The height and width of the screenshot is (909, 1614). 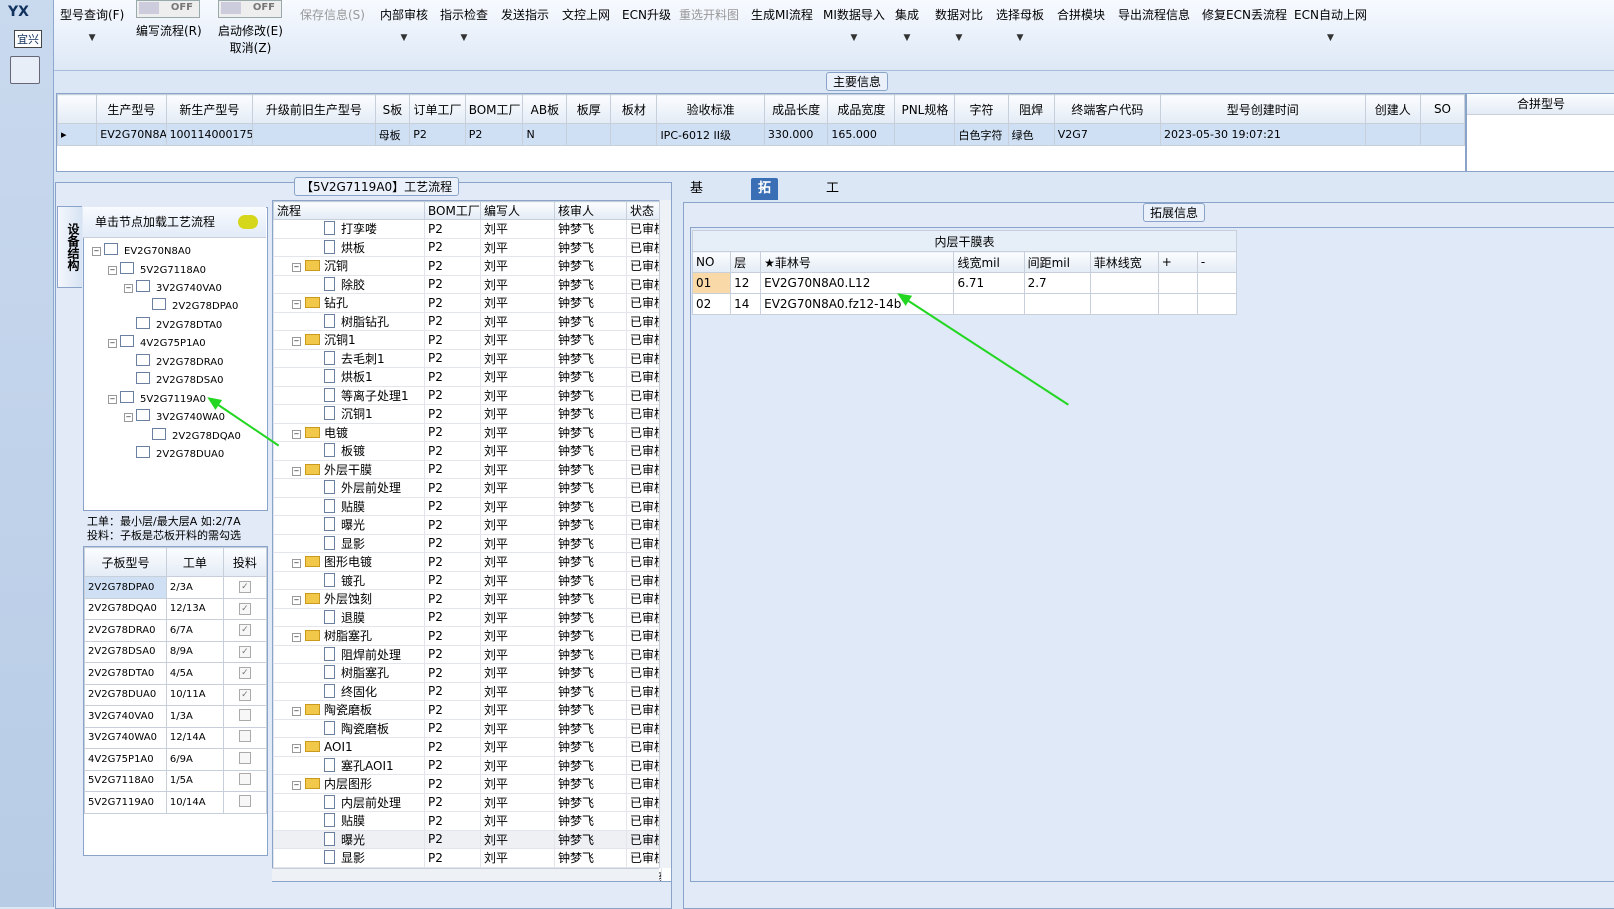 I want to click on tree-node: − 4V2G75P1A0, so click(x=157, y=342).